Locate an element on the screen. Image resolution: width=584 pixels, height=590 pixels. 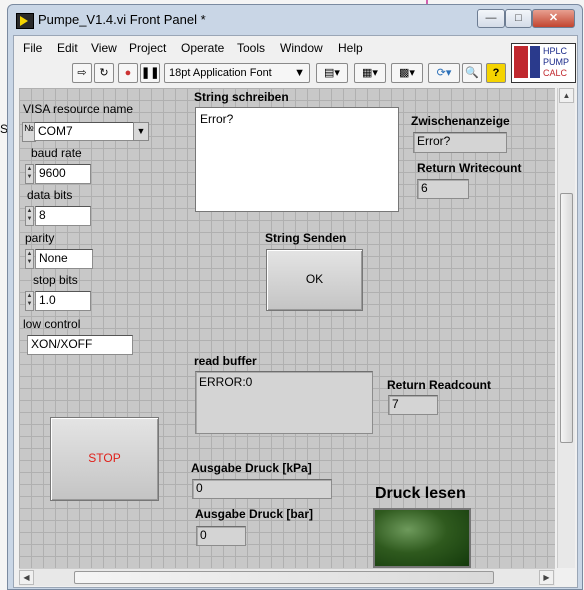
zwischen-label: Zwischenanzeige is located at coordinates (460, 121).